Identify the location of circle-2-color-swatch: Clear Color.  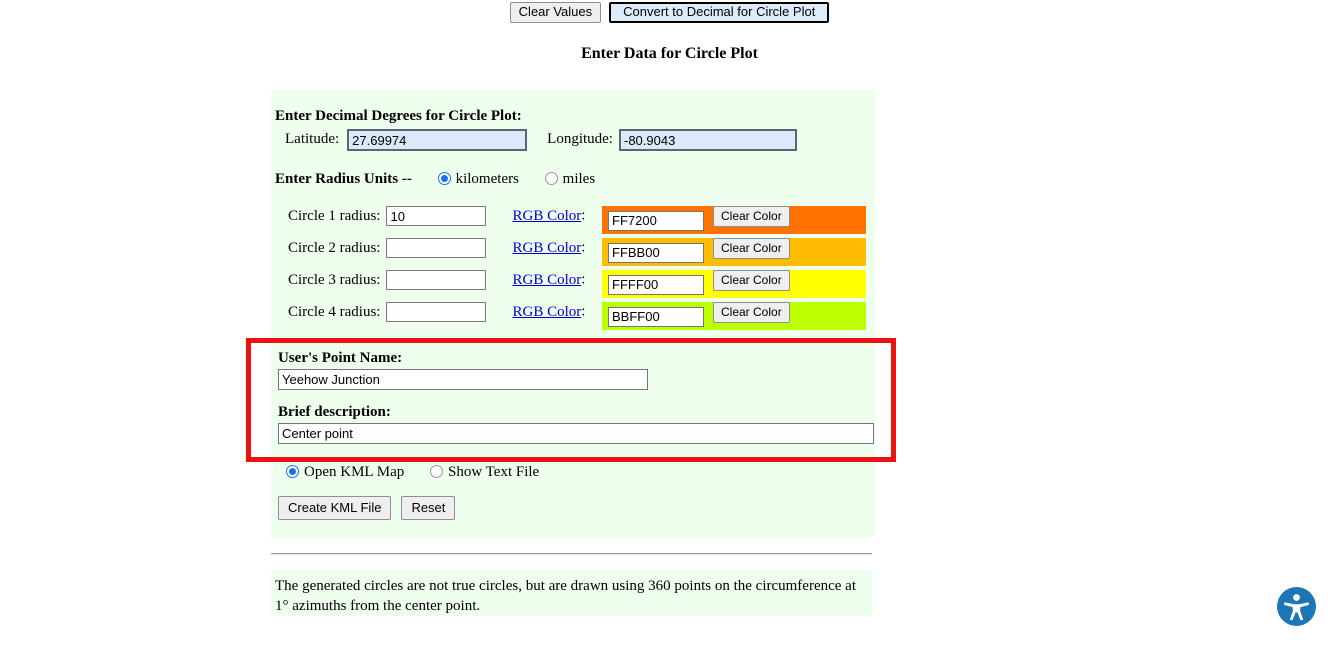
(734, 252).